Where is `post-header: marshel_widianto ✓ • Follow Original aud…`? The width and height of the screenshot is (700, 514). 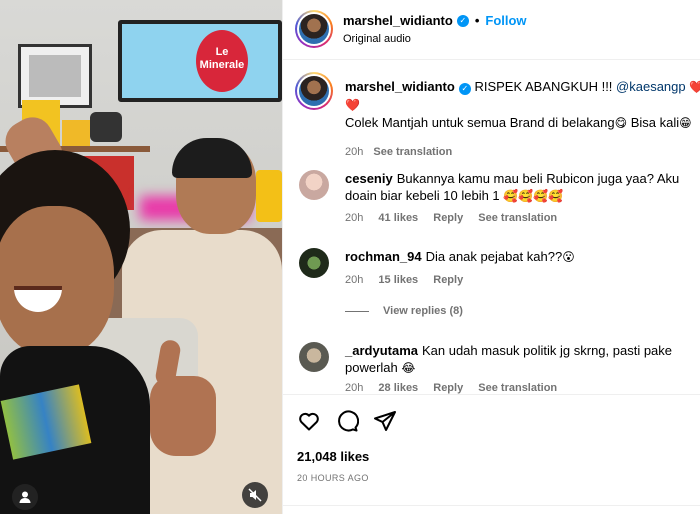
post-header: marshel_widianto ✓ • Follow Original aud… is located at coordinates (491, 30).